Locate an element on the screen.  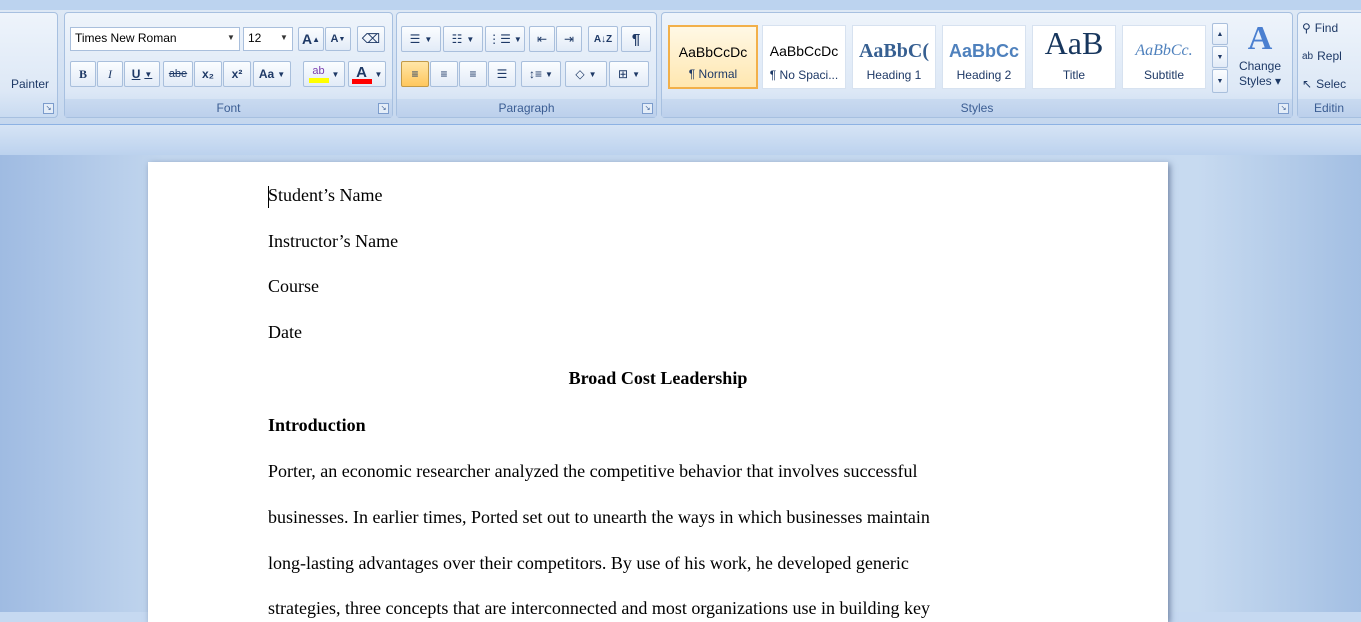
align-left-icon: ≡ is located at coordinates (415, 74).